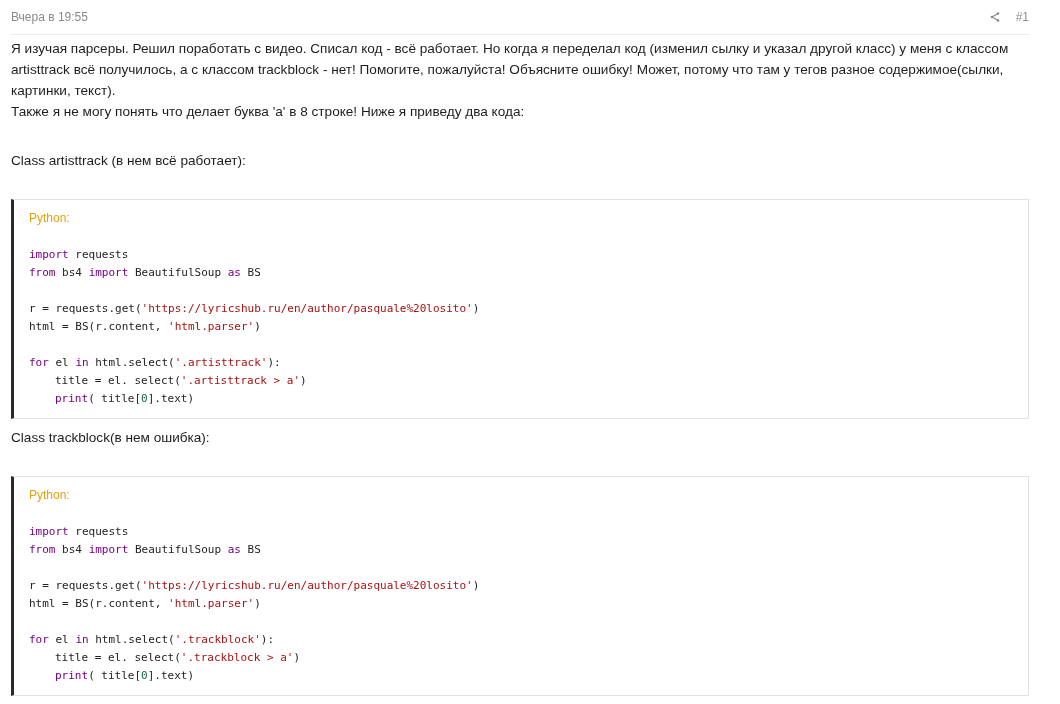  What do you see at coordinates (49, 17) in the screenshot?
I see `post-time: Вчера в 19:55` at bounding box center [49, 17].